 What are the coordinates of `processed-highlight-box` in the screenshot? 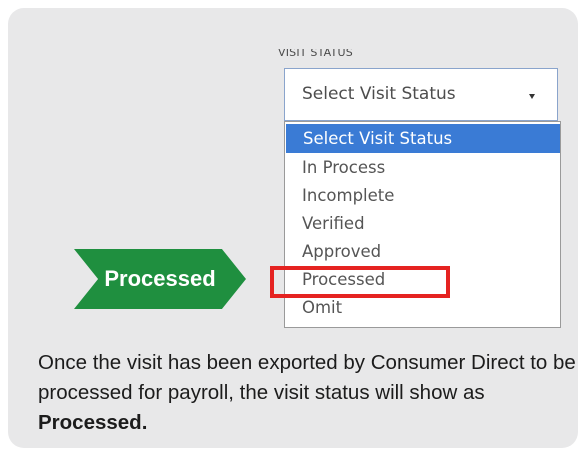 It's located at (360, 282).